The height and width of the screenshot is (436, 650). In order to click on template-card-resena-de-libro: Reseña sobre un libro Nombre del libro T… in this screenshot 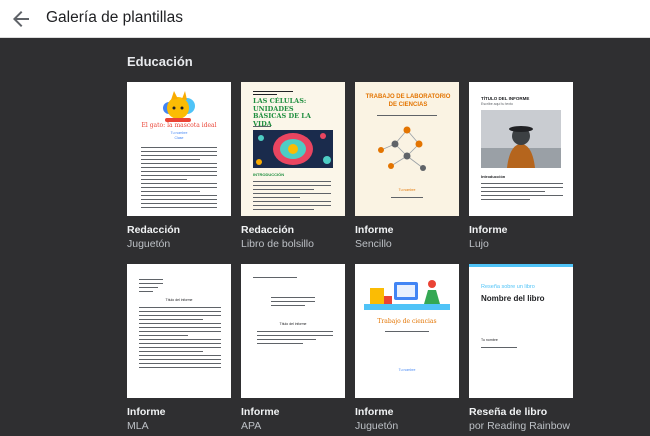, I will do `click(522, 348)`.